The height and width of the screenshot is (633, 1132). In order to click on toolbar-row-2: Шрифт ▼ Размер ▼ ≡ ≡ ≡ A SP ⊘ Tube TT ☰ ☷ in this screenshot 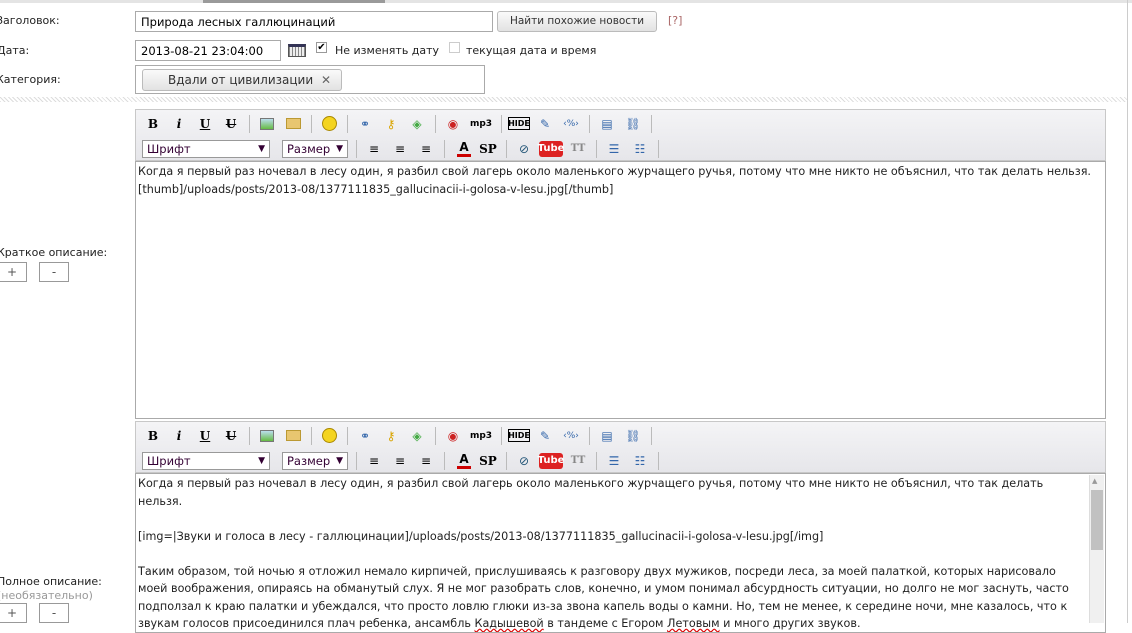, I will do `click(400, 460)`.